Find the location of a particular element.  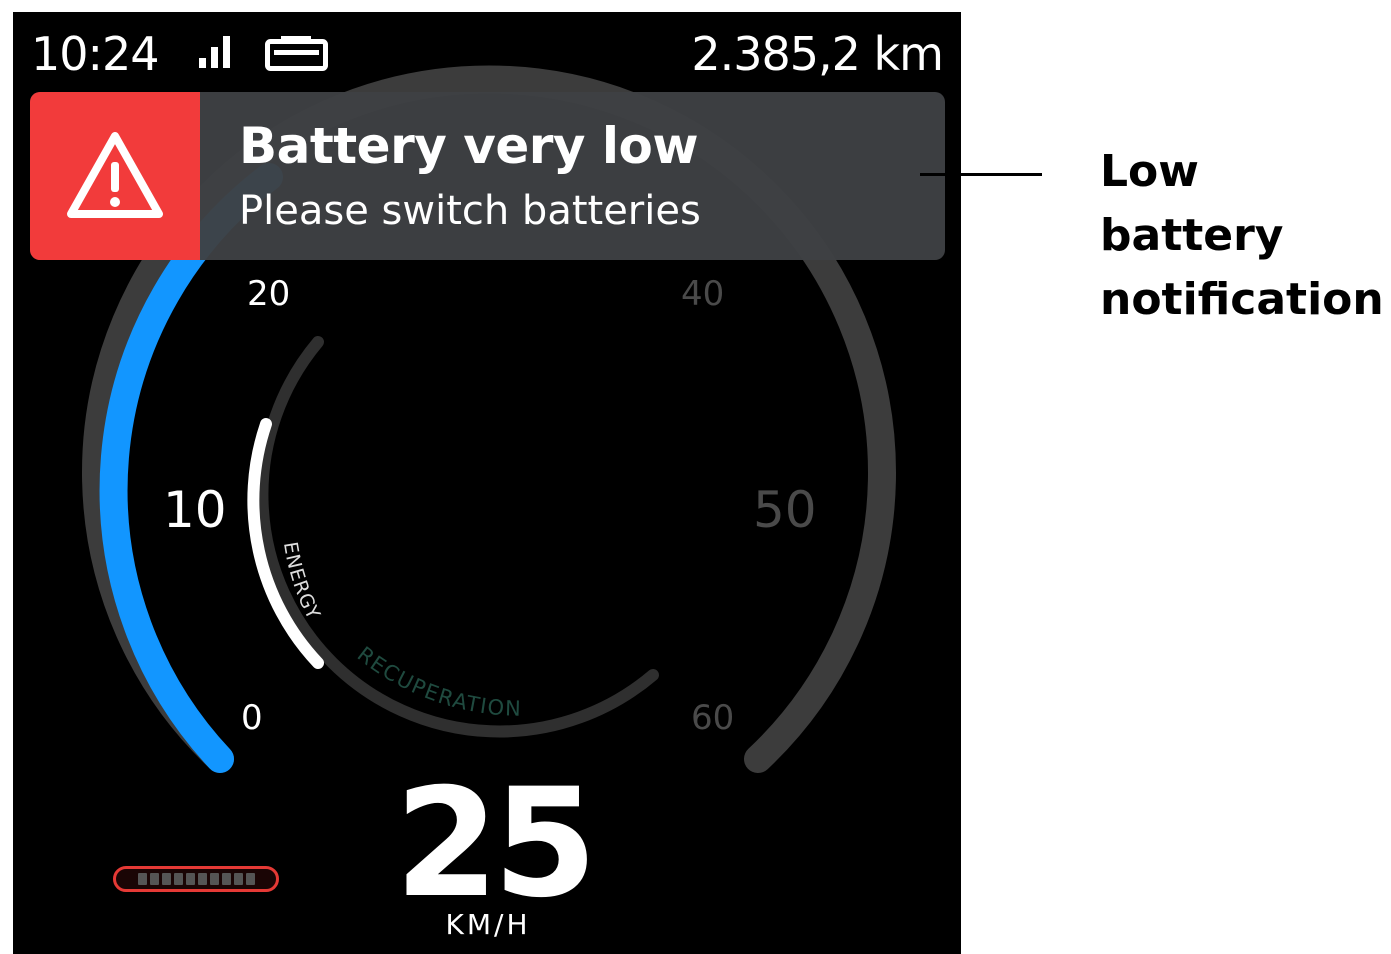

energy-track is located at coordinates (457, 537).